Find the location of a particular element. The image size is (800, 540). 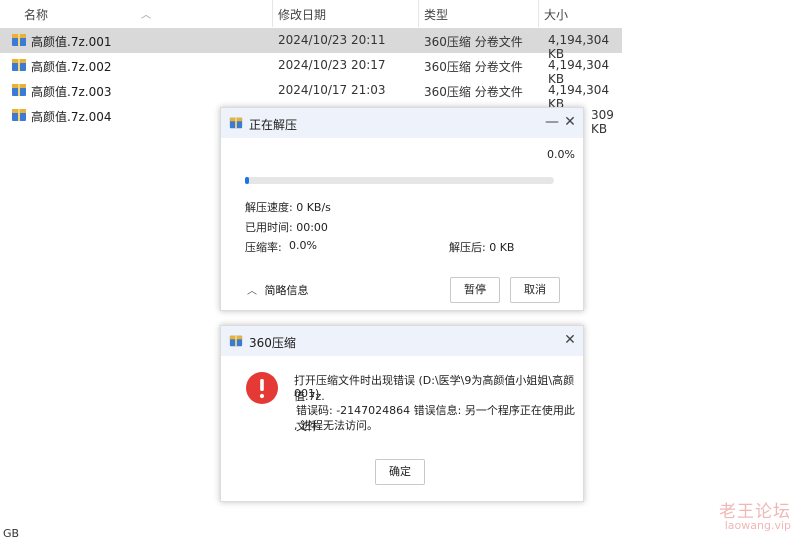

toggle-info-button: ︿ 简略信息 is located at coordinates (278, 290).